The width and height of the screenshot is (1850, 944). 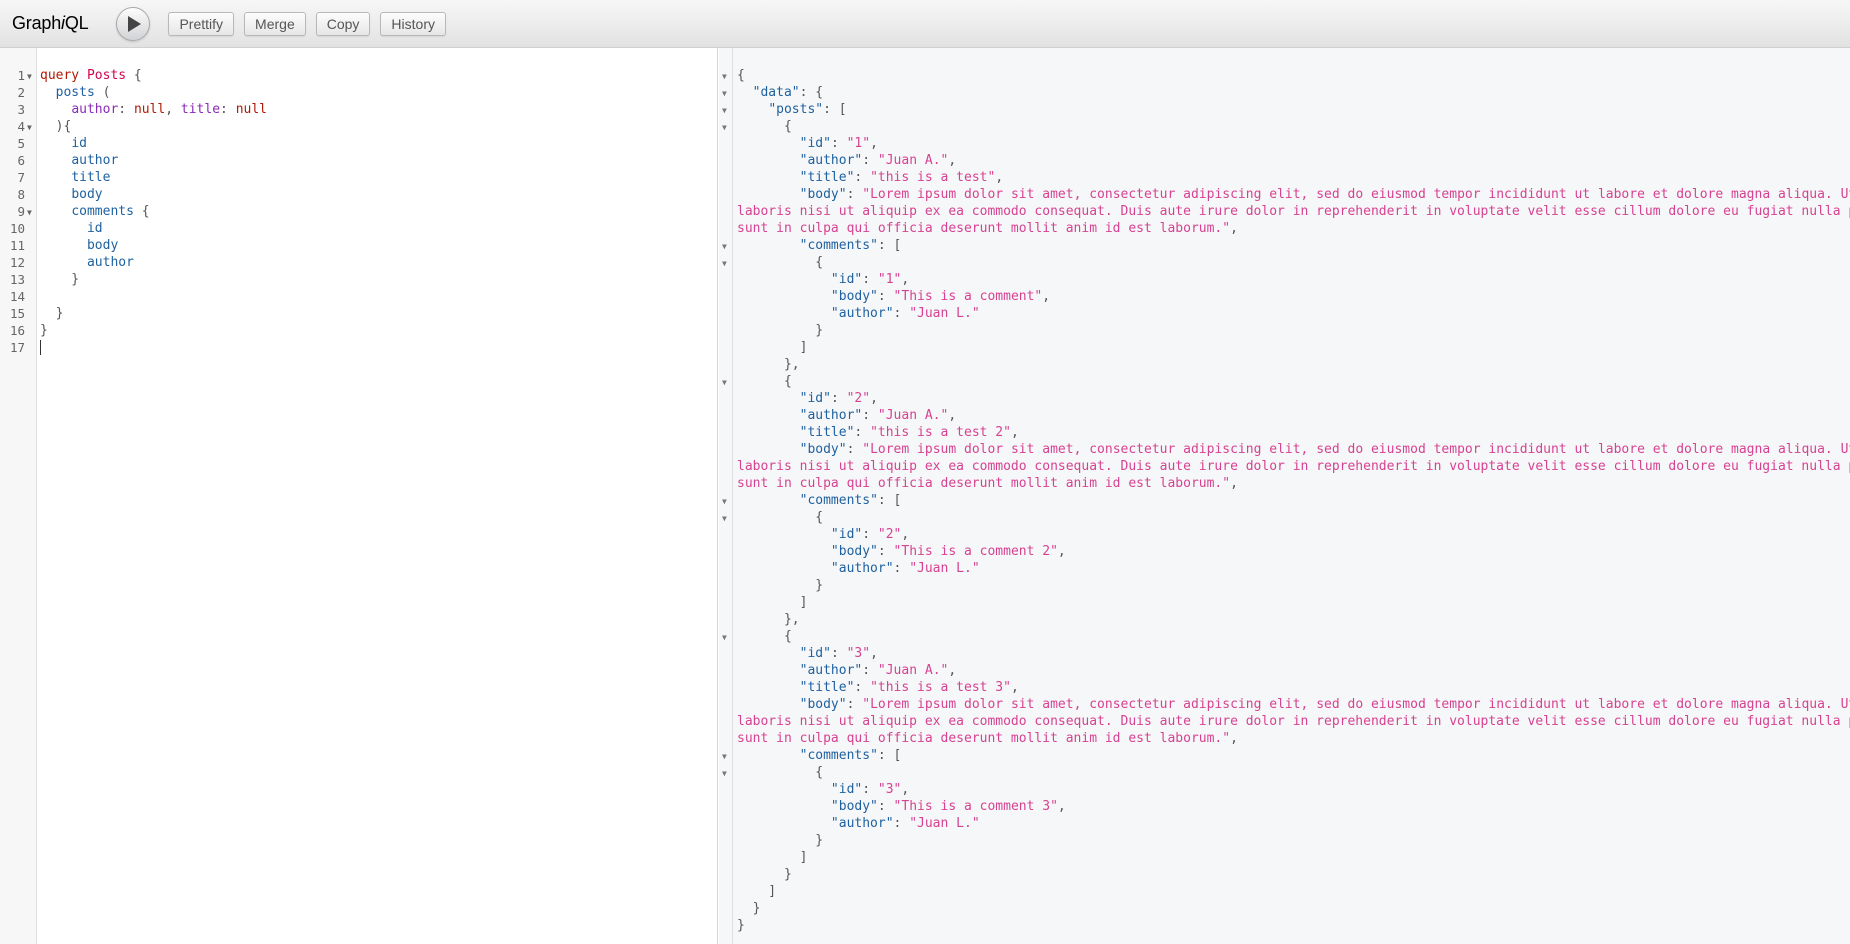 I want to click on query-line: 14, so click(x=359, y=296).